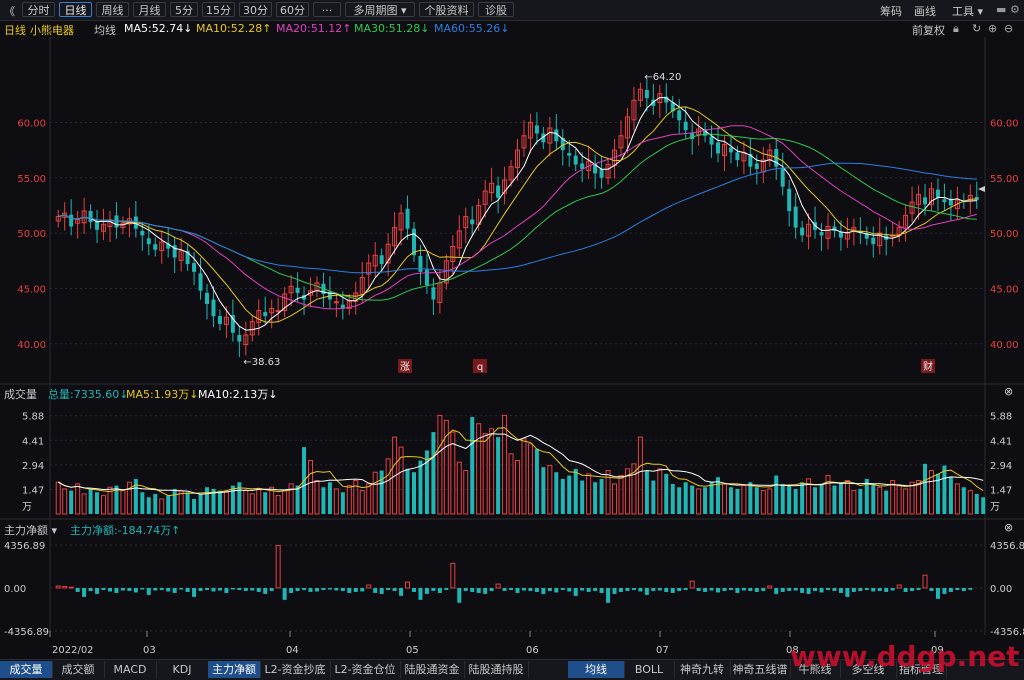 This screenshot has height=680, width=1024. Describe the element at coordinates (905, 656) in the screenshot. I see `watermark: www.ddgp.net` at that location.